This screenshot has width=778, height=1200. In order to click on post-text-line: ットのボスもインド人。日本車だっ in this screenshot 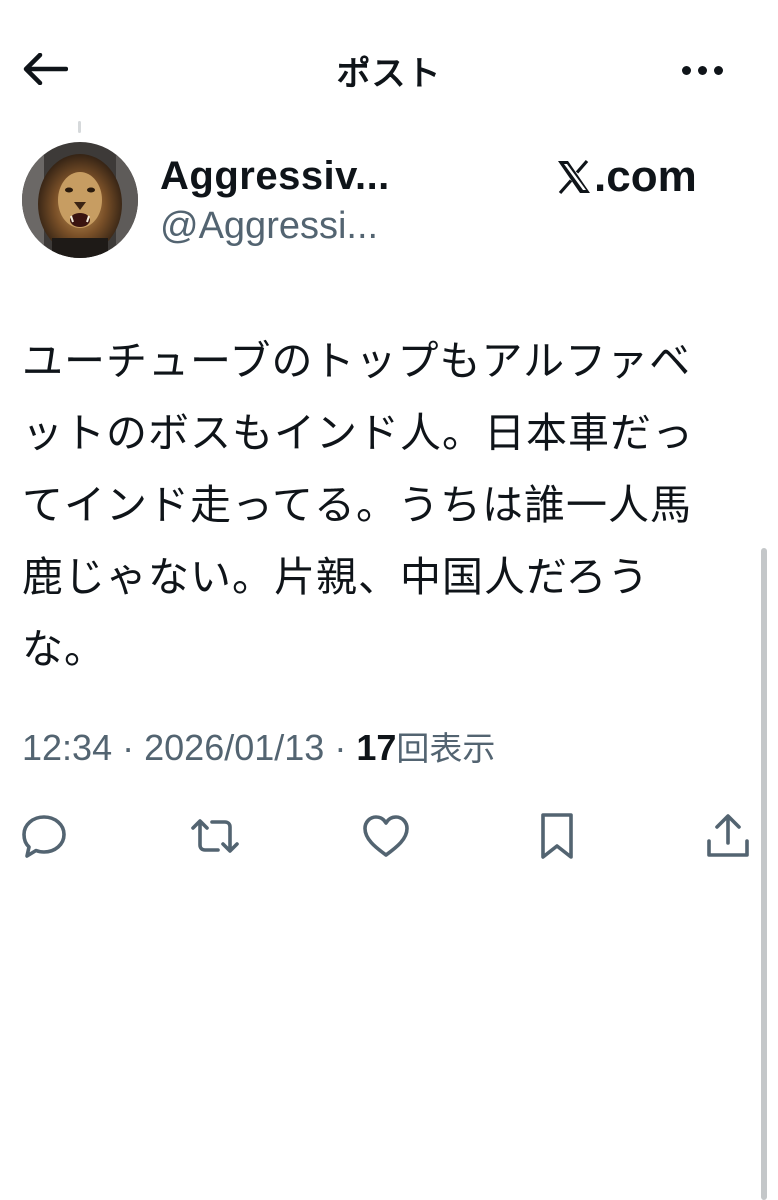, I will do `click(358, 433)`.